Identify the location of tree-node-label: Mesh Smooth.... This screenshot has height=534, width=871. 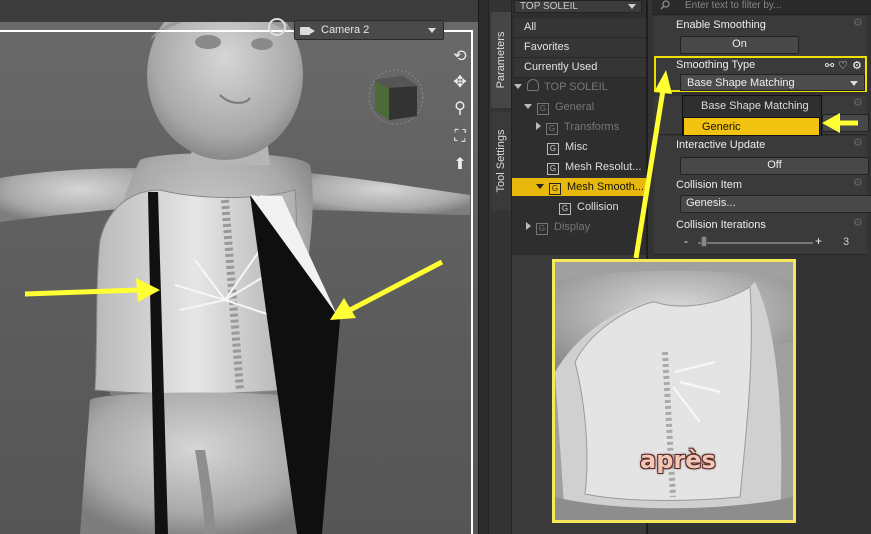
(606, 187).